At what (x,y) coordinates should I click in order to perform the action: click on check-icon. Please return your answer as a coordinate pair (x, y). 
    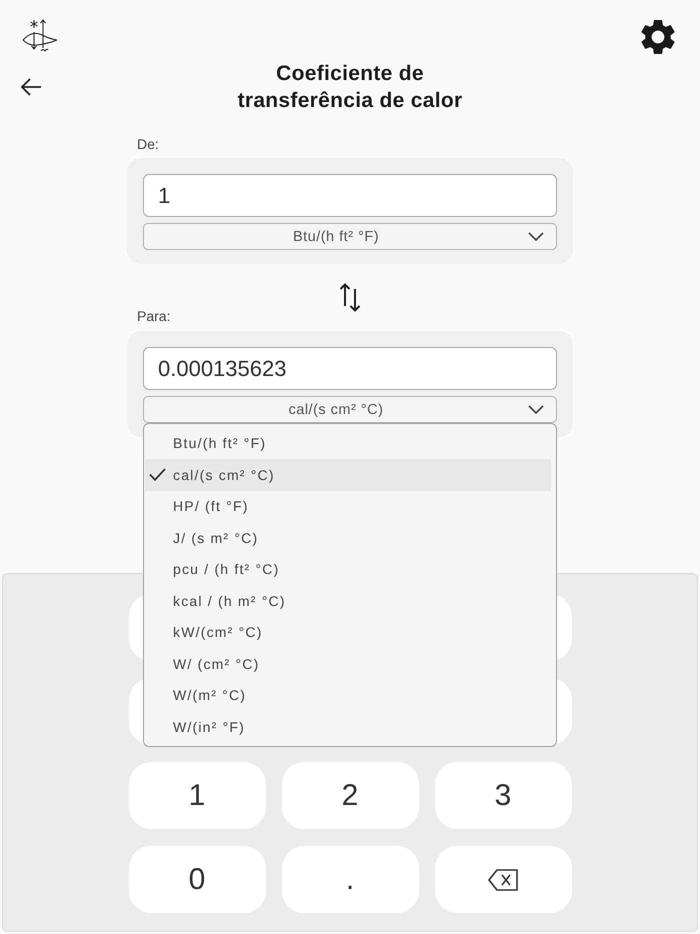
    Looking at the image, I should click on (157, 475).